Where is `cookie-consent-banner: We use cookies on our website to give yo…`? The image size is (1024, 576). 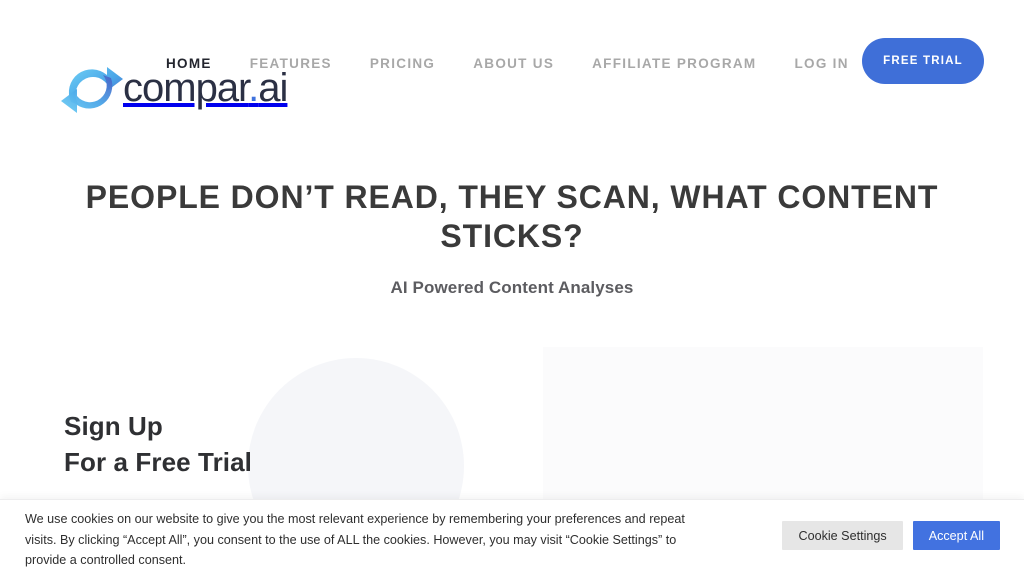
cookie-consent-banner: We use cookies on our website to give yo… is located at coordinates (512, 537).